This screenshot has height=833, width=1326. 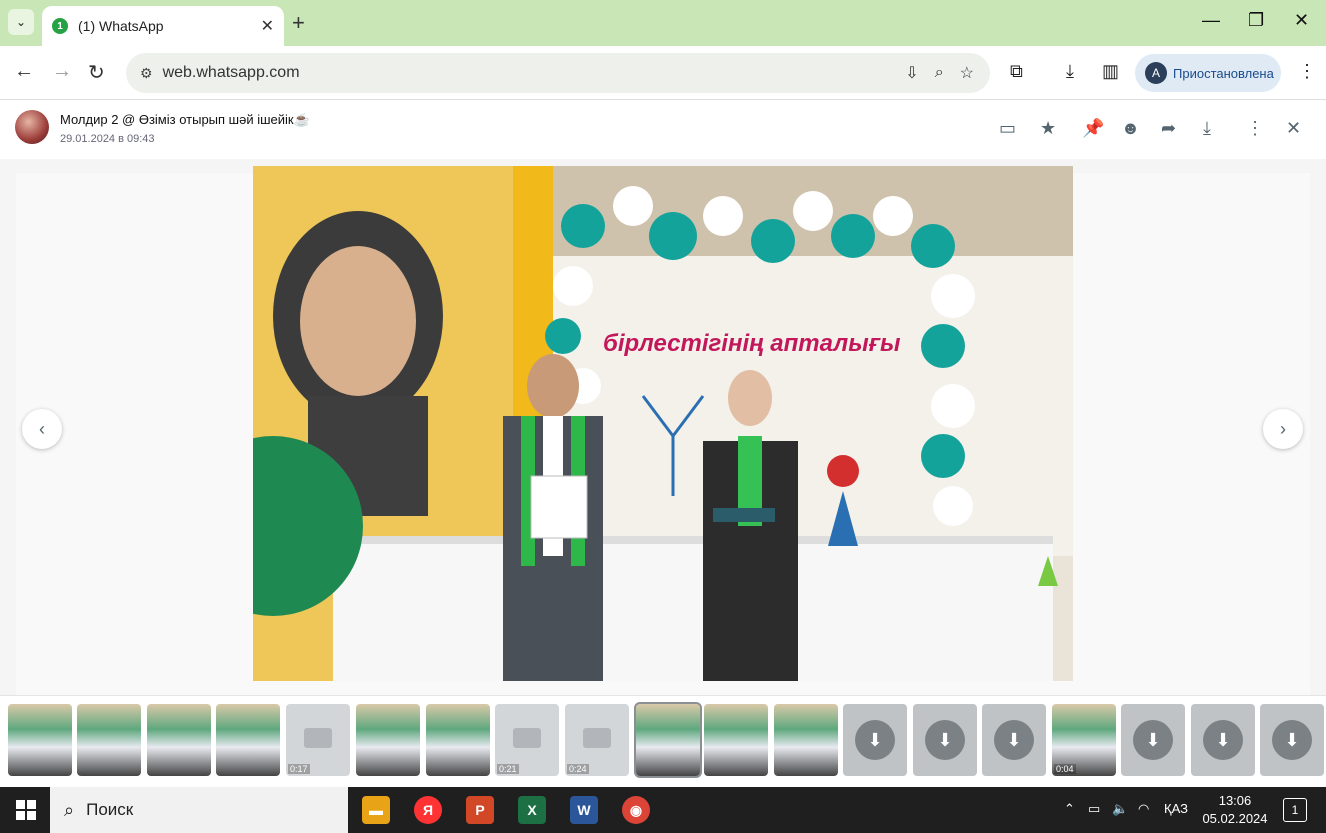 I want to click on start-button, so click(x=26, y=810).